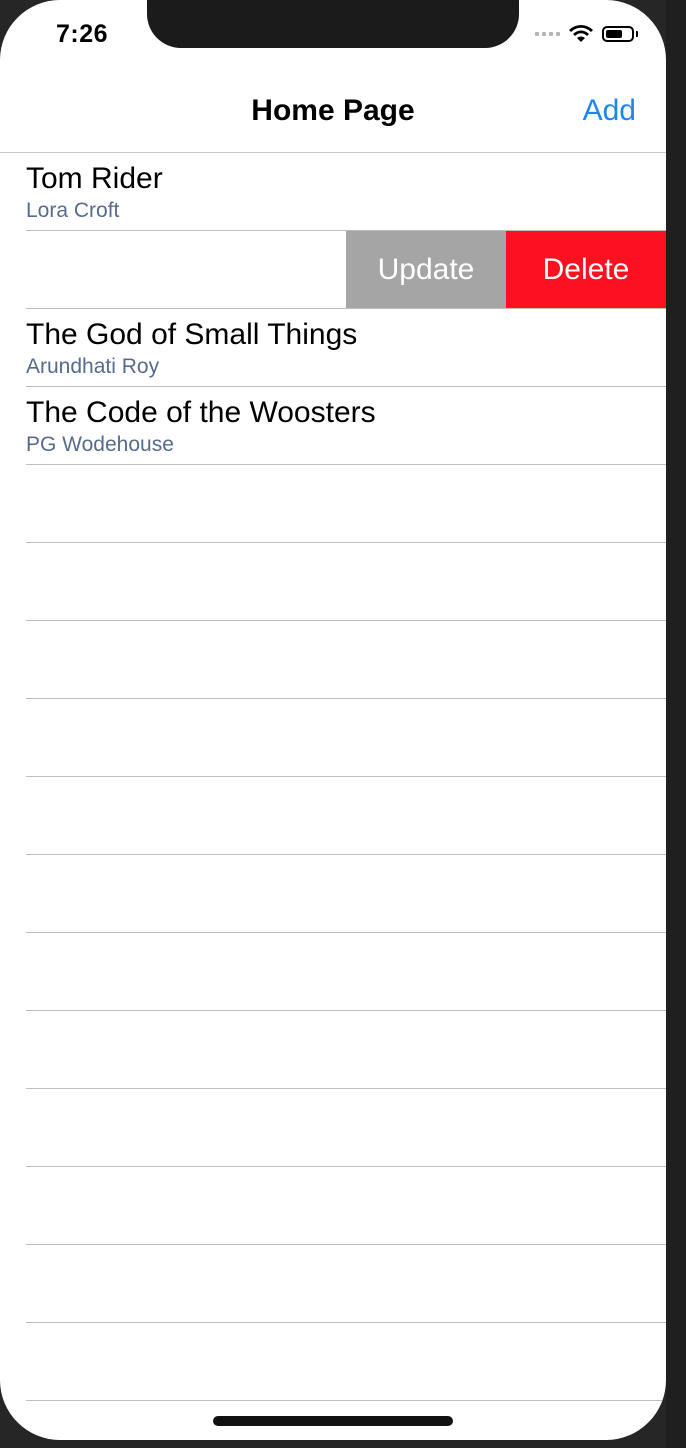  Describe the element at coordinates (676, 724) in the screenshot. I see `device-edge` at that location.